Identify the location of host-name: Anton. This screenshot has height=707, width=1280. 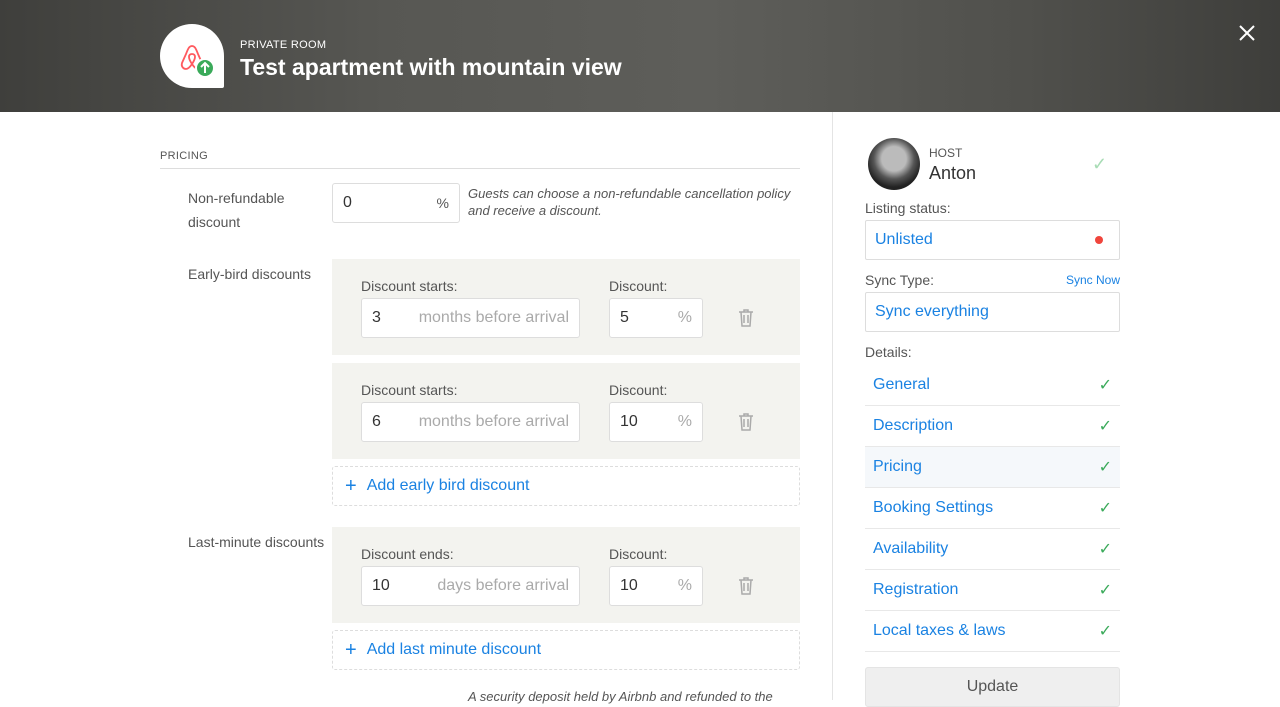
(953, 173).